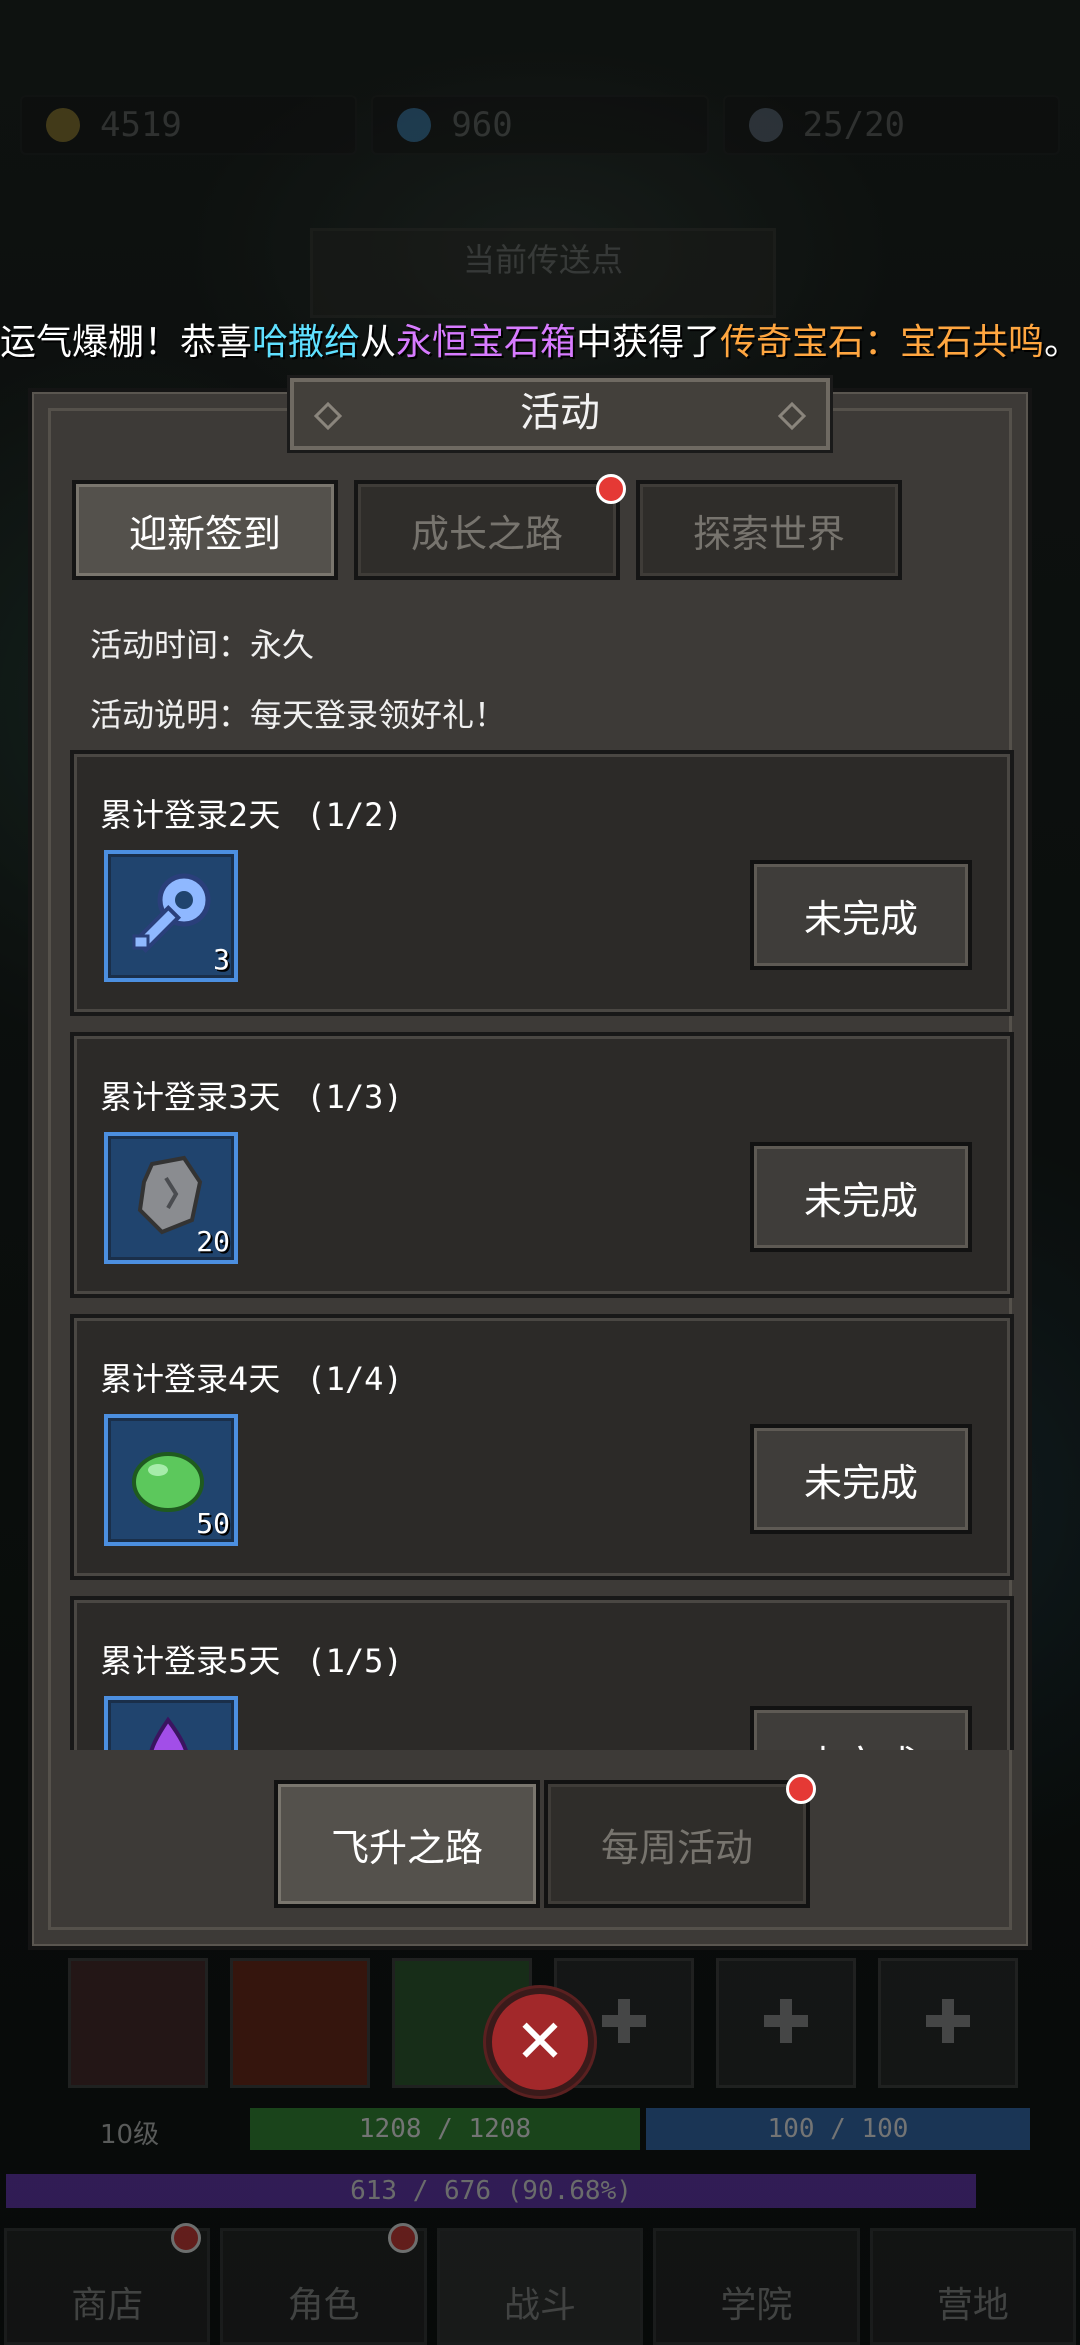 This screenshot has height=2345, width=1080. Describe the element at coordinates (298, 715) in the screenshot. I see `activity-description: 活动说明：每天登录领好礼！` at that location.